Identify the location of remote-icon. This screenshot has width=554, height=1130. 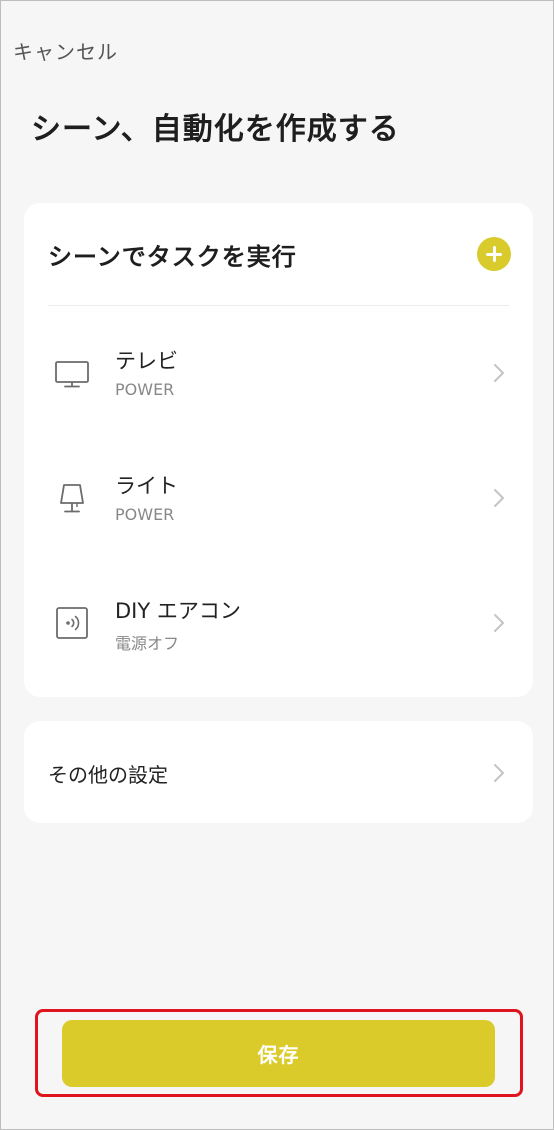
(72, 623).